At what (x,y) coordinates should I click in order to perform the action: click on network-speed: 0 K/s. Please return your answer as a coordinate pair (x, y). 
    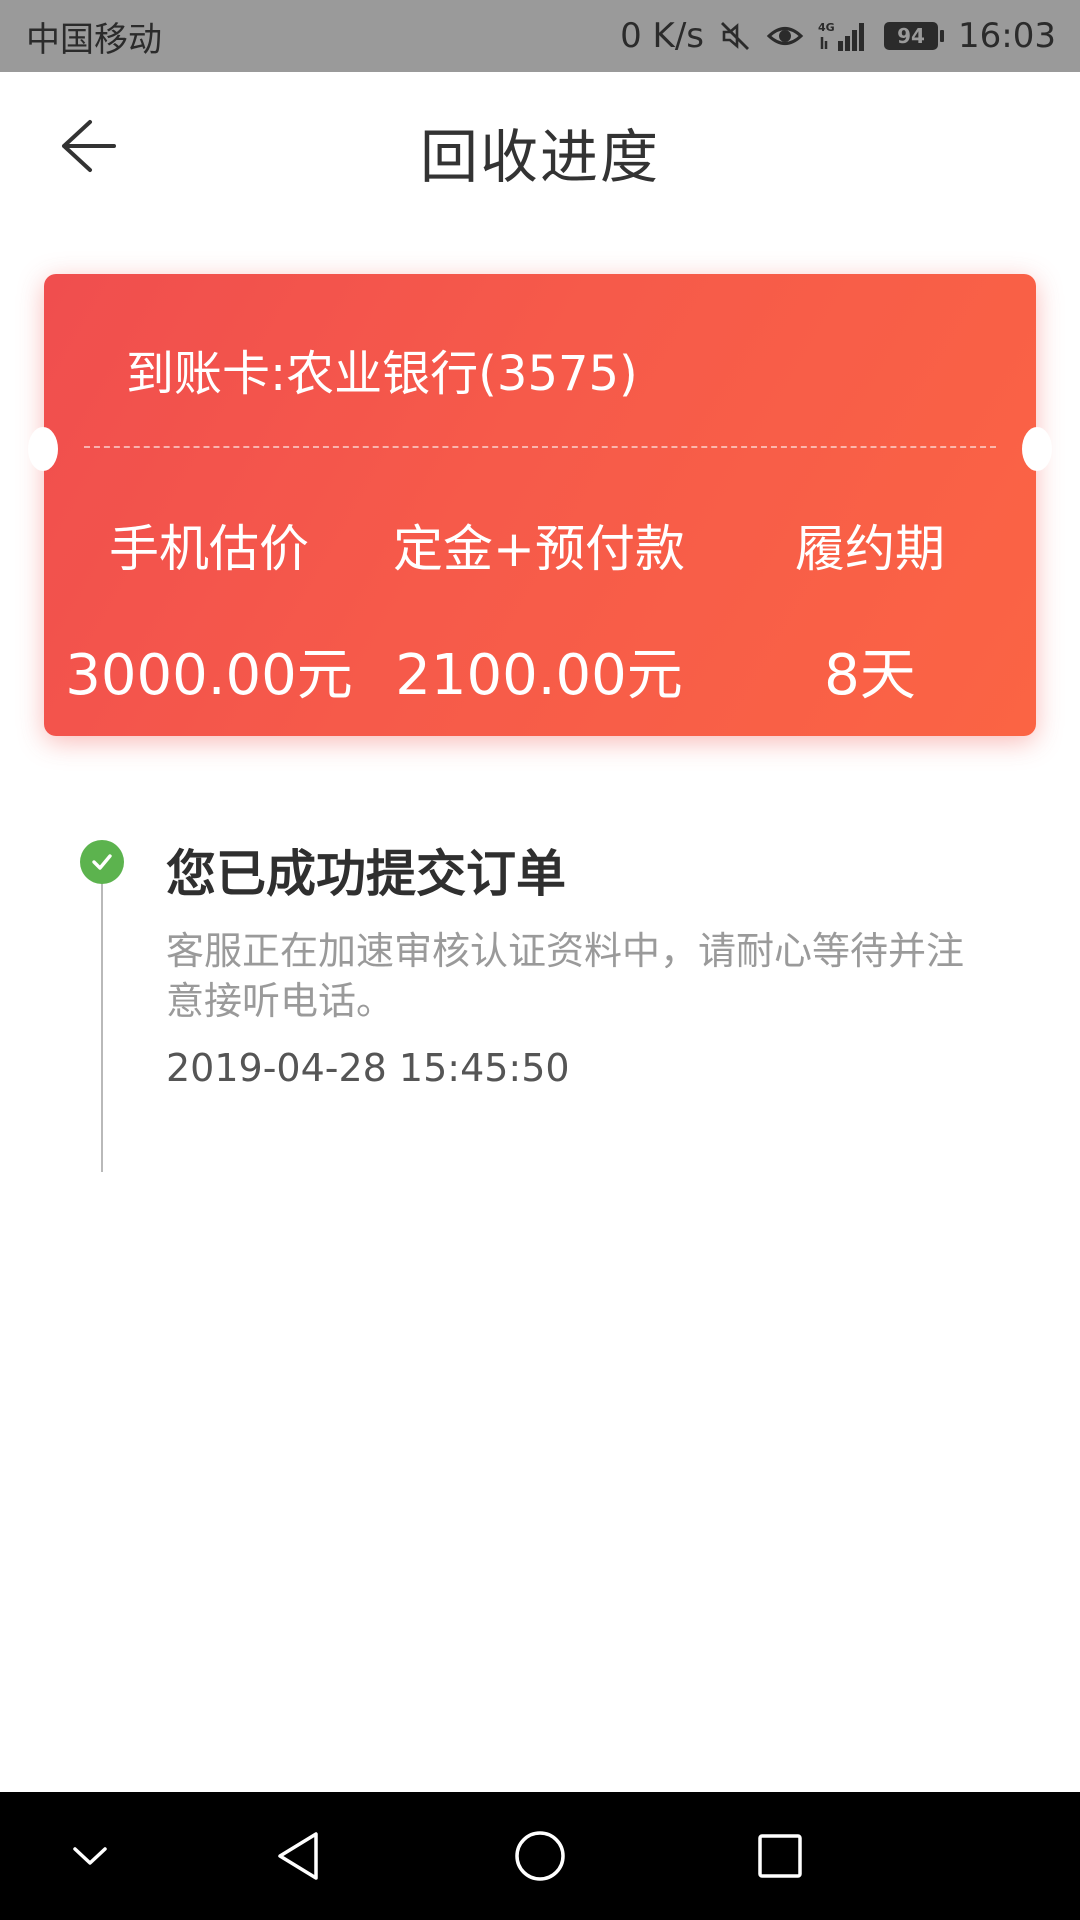
    Looking at the image, I should click on (662, 36).